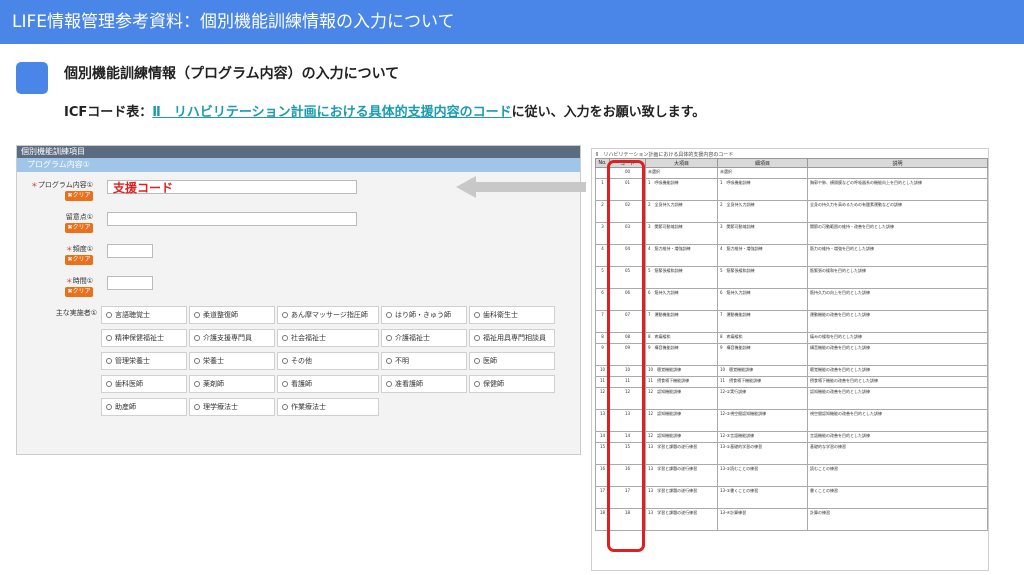 This screenshot has height=575, width=1024. What do you see at coordinates (144, 315) in the screenshot?
I see `job-radio-option: 言語聴覚士` at bounding box center [144, 315].